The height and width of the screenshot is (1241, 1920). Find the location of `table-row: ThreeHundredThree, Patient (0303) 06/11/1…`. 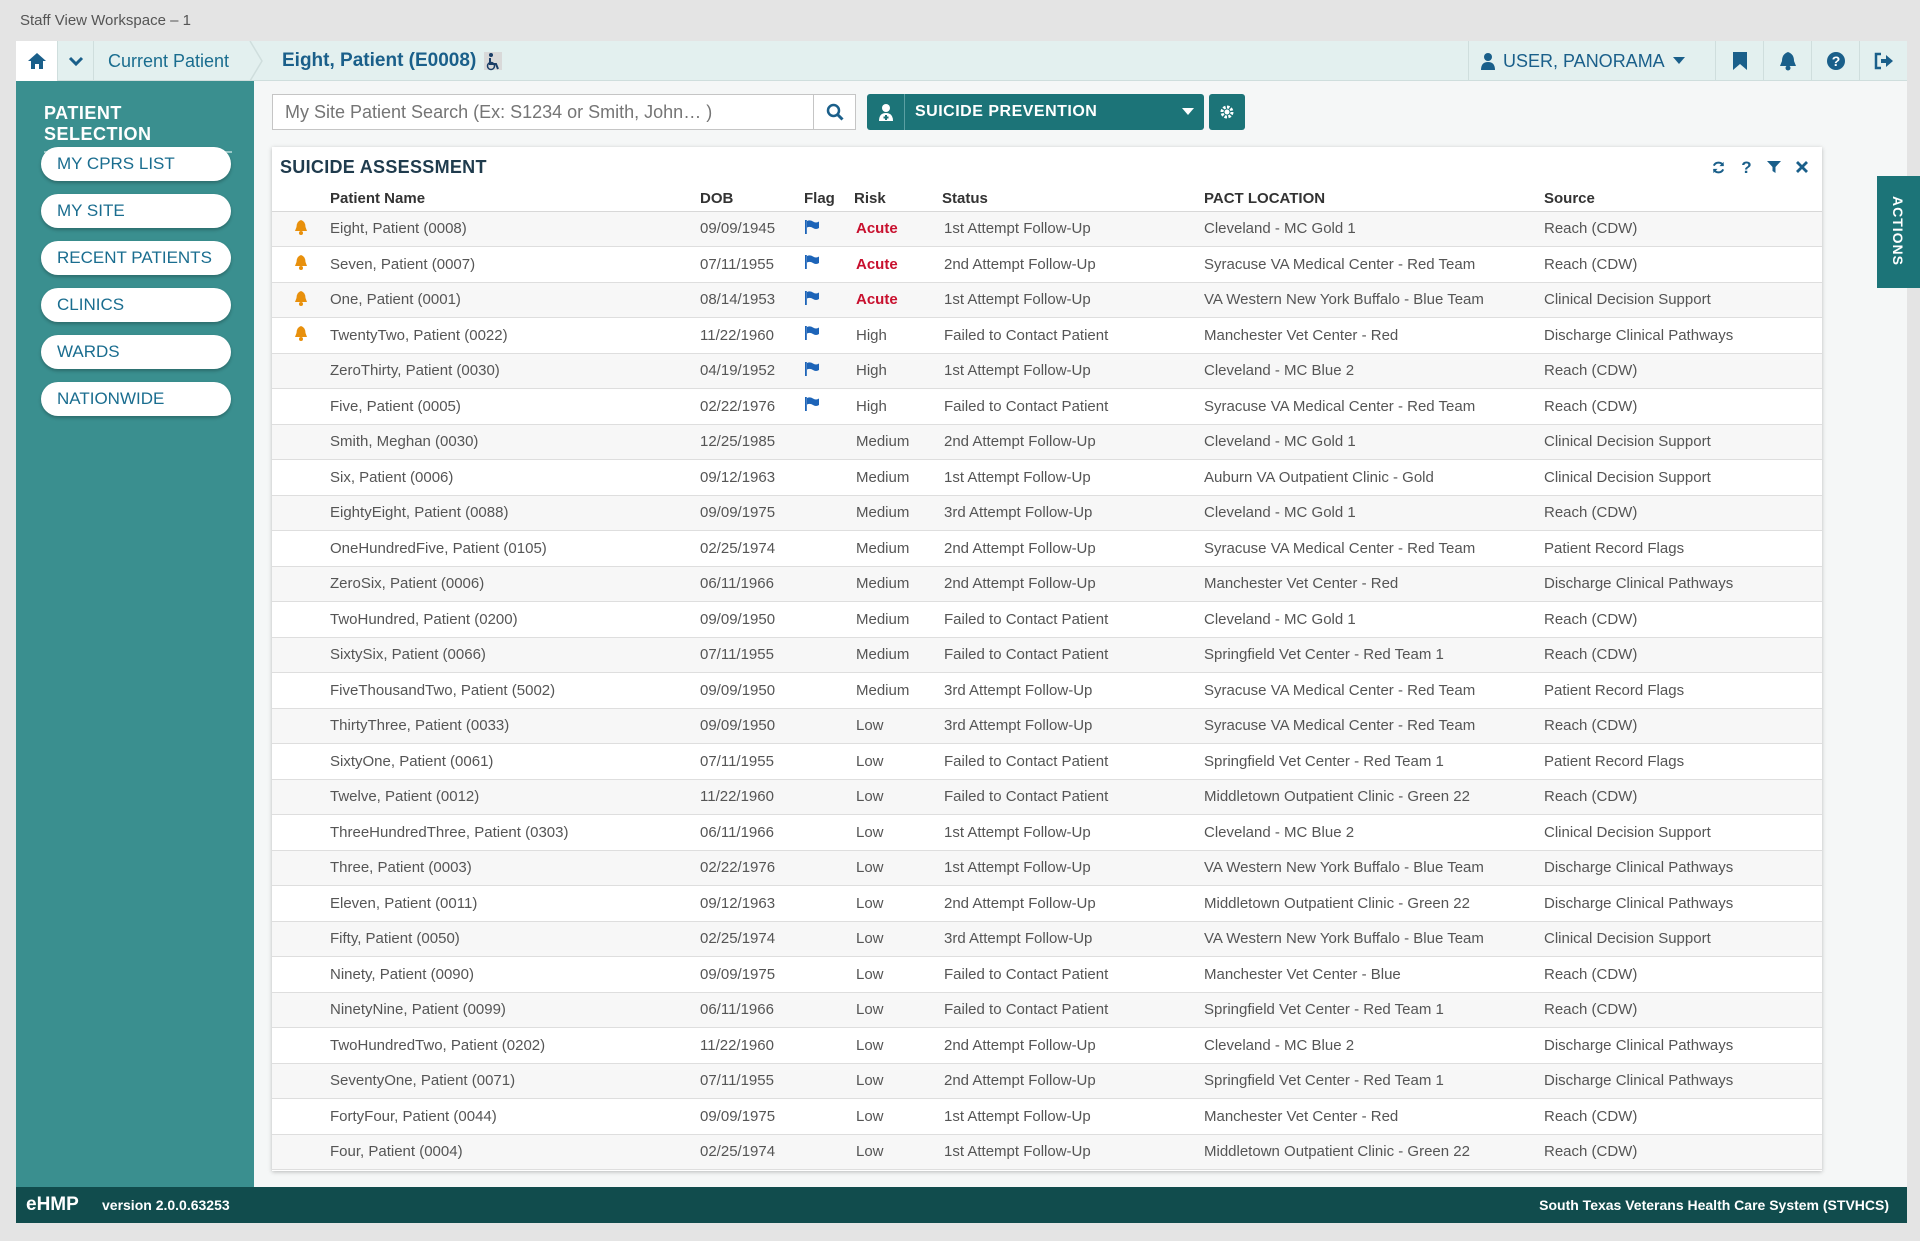

table-row: ThreeHundredThree, Patient (0303) 06/11/1… is located at coordinates (1047, 832).